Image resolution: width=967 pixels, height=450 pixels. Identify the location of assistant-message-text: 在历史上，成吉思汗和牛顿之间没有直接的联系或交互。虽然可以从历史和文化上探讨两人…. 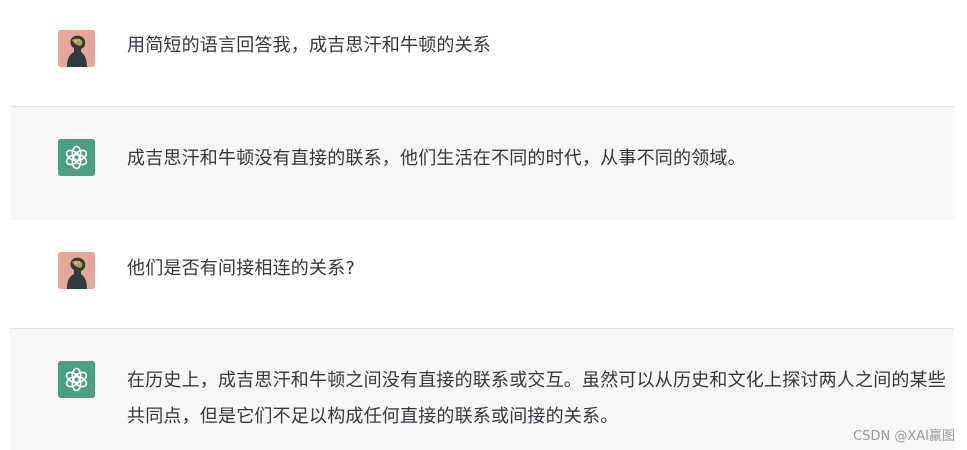
(536, 398).